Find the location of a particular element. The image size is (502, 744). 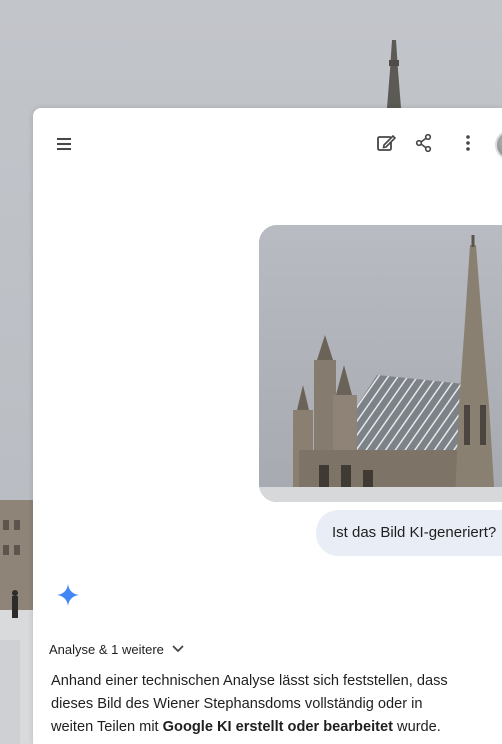

analysis-toggle: Analyse & 1 weitere is located at coordinates (116, 649).